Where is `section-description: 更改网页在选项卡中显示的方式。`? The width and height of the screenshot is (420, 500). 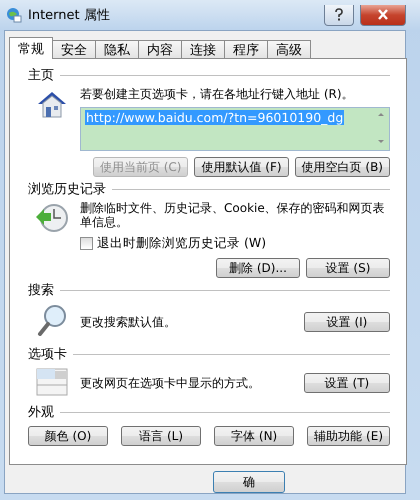
section-description: 更改网页在选项卡中显示的方式。 is located at coordinates (170, 383).